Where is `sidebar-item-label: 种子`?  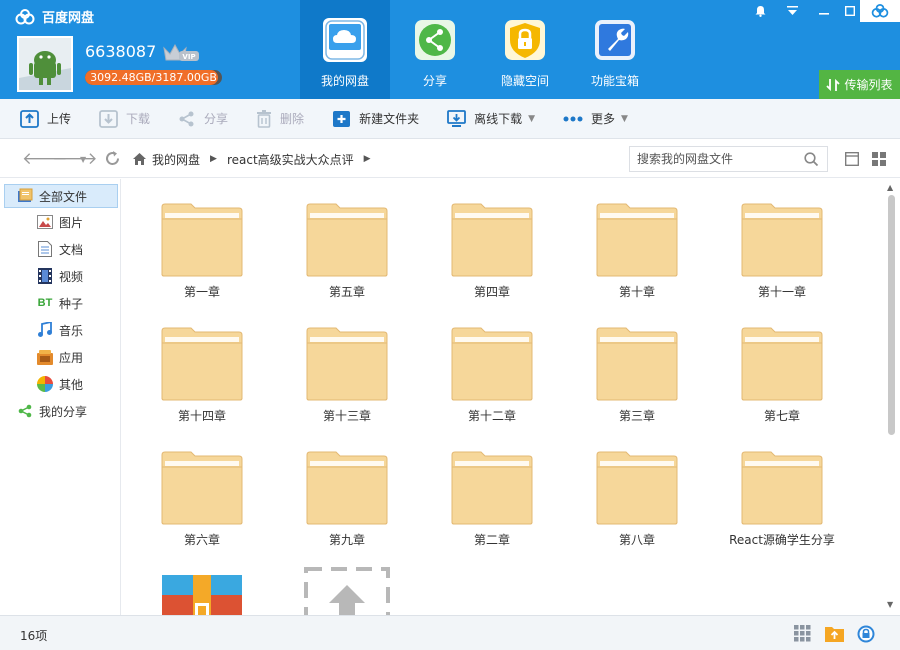
sidebar-item-label: 种子 is located at coordinates (71, 303).